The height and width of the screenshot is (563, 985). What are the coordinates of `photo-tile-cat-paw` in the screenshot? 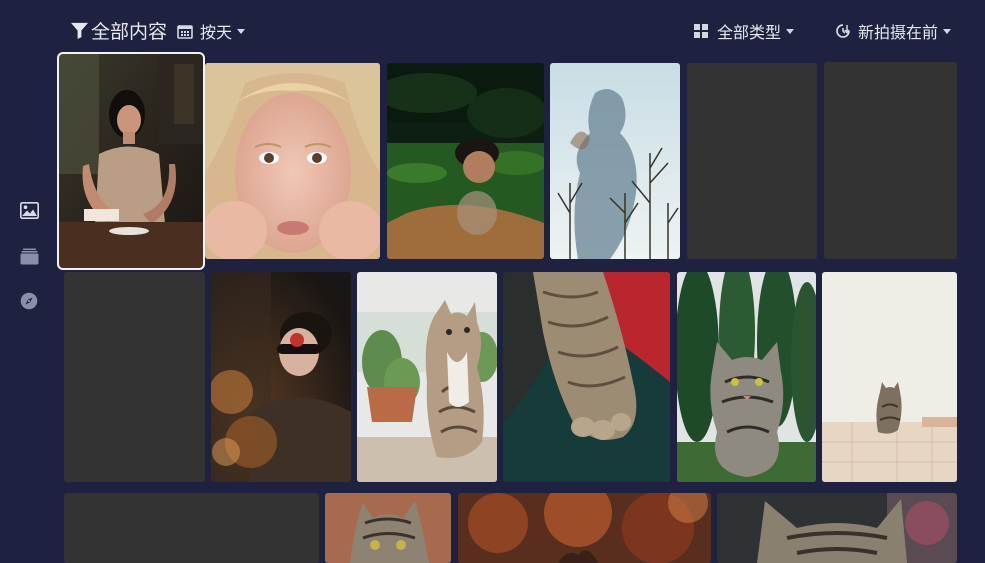 It's located at (586, 377).